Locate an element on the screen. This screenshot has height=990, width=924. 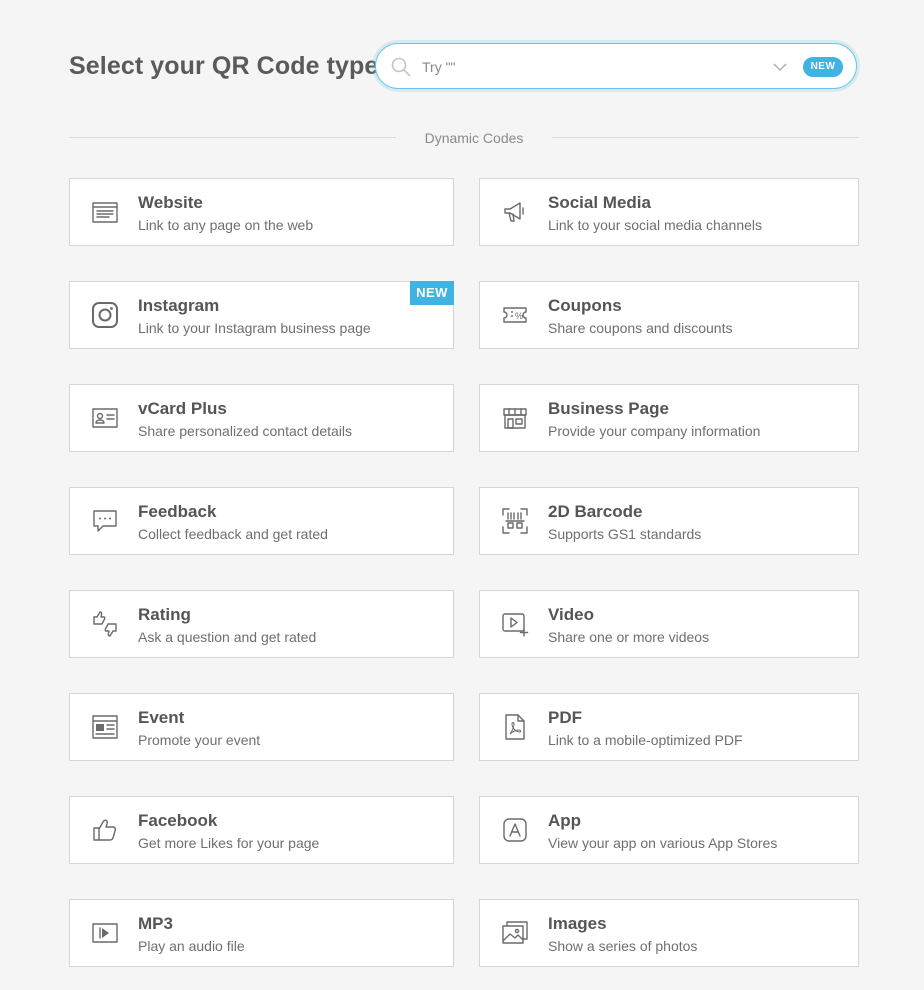
card-title: Video is located at coordinates (571, 614).